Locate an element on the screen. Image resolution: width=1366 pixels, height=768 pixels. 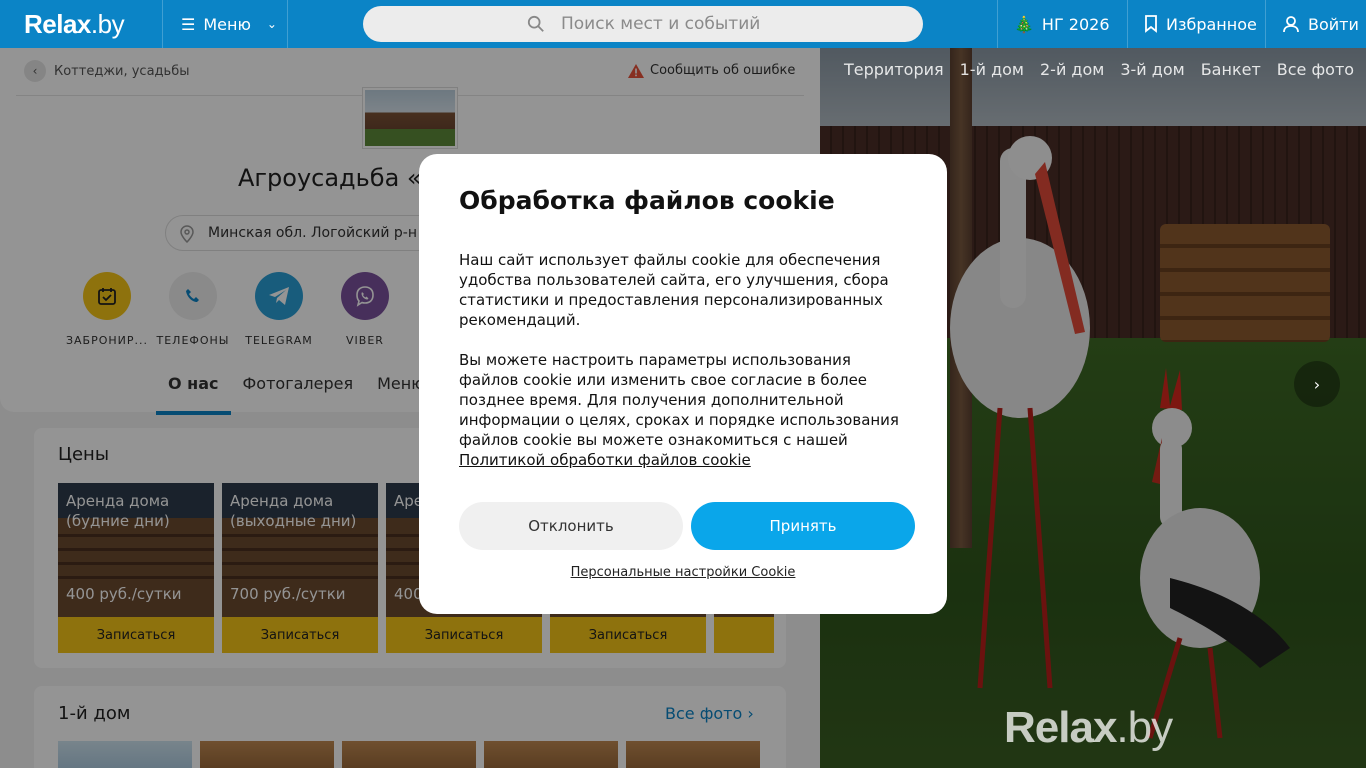
menu-button: ☰ Меню ⌄ is located at coordinates (225, 24).